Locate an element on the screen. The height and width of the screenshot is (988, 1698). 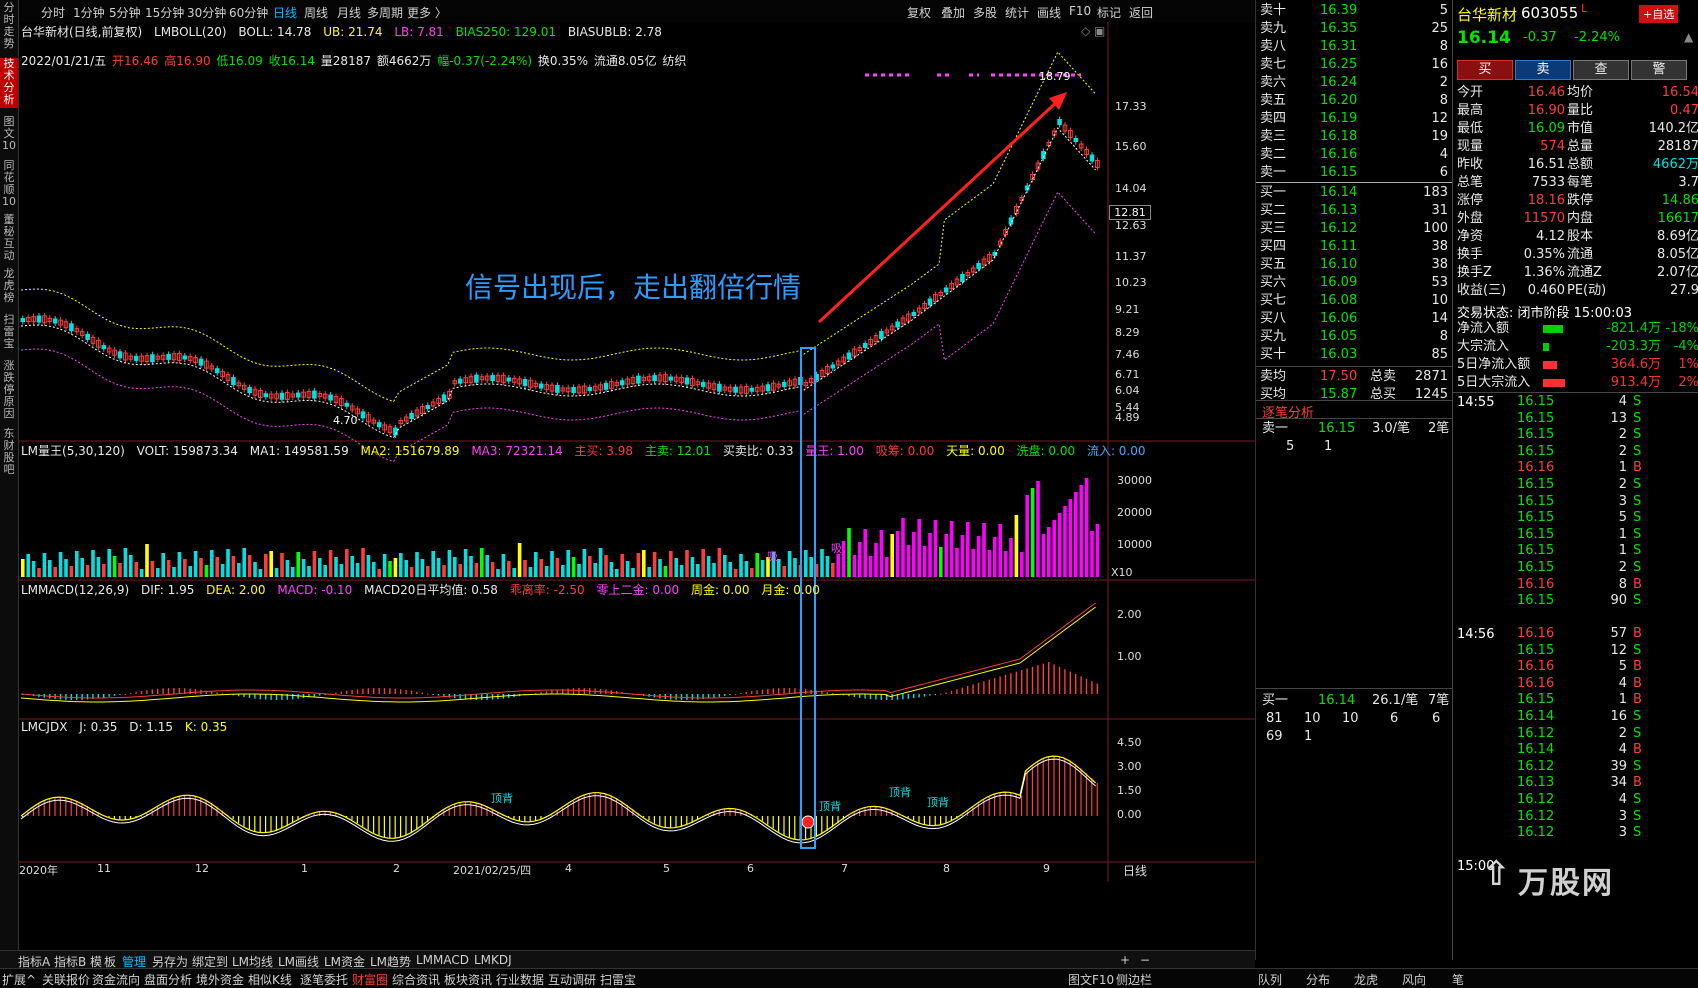
vol-indicator-name: LM量王(5,30,120) is located at coordinates (73, 451).